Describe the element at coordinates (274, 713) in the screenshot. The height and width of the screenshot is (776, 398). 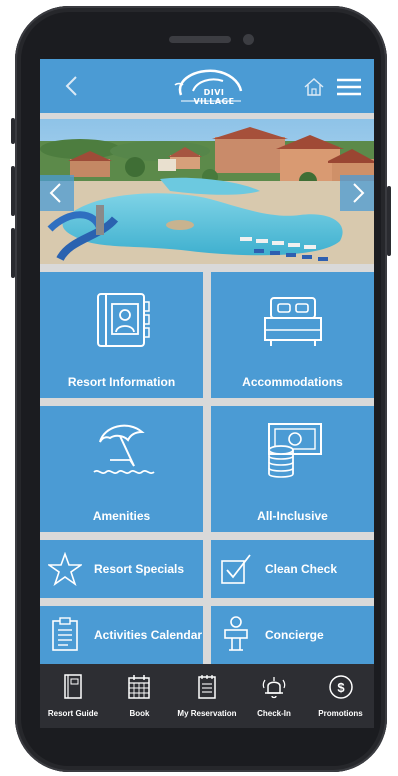
I see `tab-label: Check-In` at that location.